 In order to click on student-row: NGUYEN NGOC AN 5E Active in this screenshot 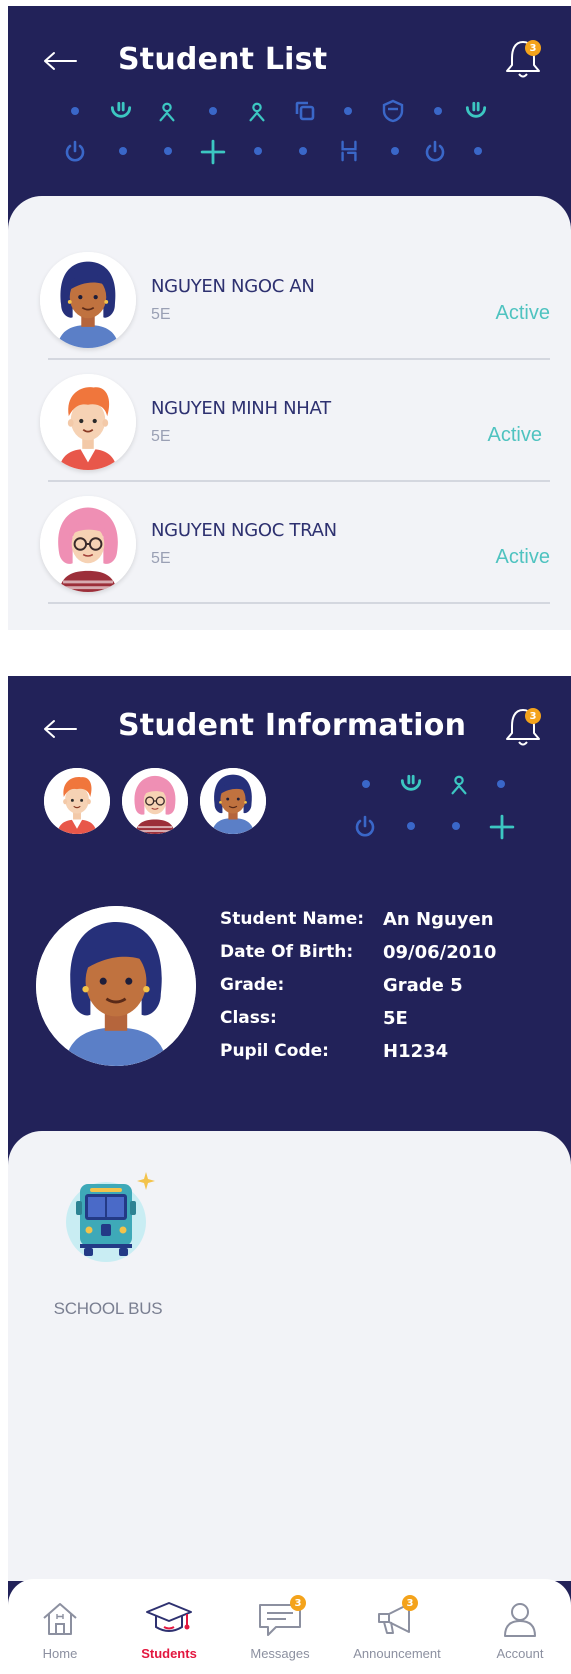, I will do `click(295, 300)`.